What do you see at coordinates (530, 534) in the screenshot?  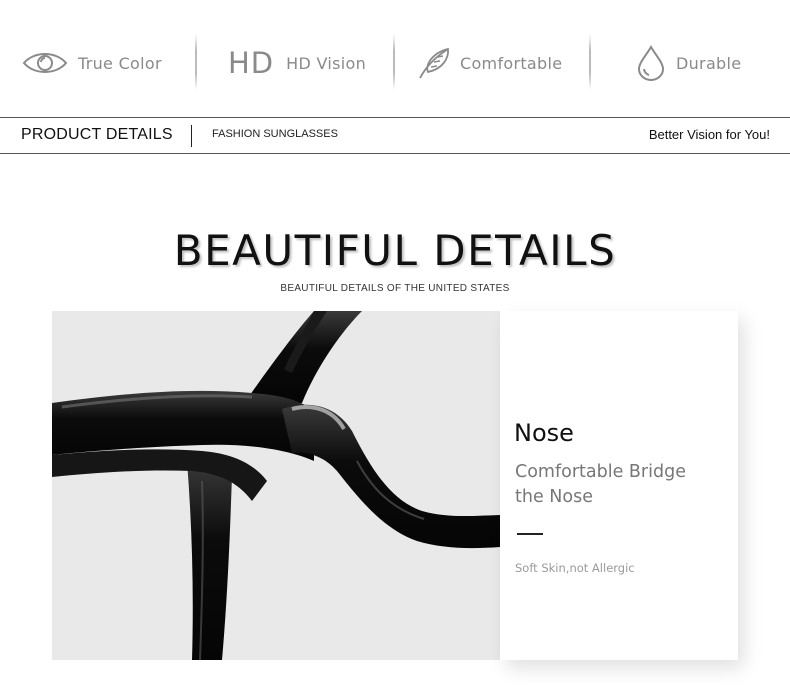 I see `accent-rule` at bounding box center [530, 534].